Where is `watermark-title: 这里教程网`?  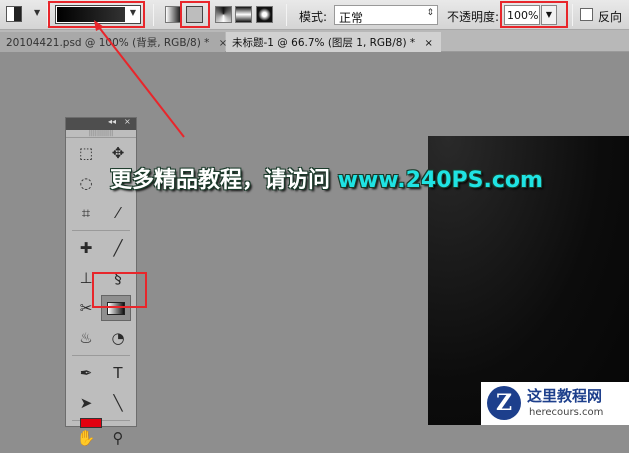
watermark-title: 这里教程网 is located at coordinates (565, 396).